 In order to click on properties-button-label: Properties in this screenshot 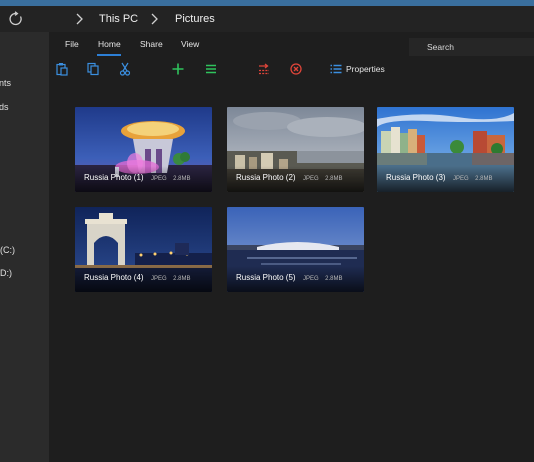, I will do `click(365, 69)`.